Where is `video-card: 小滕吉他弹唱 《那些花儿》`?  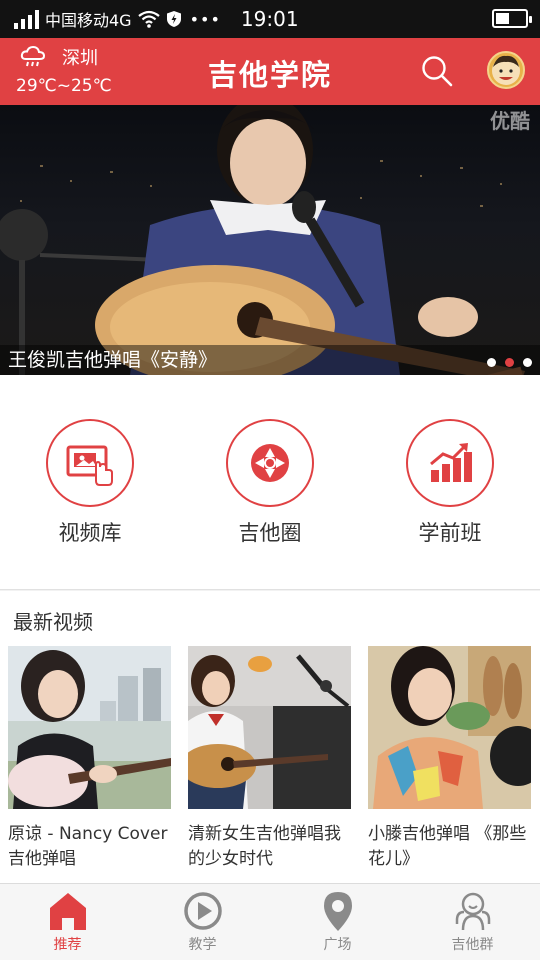
video-card: 小滕吉他弹唱 《那些花儿》 is located at coordinates (449, 759).